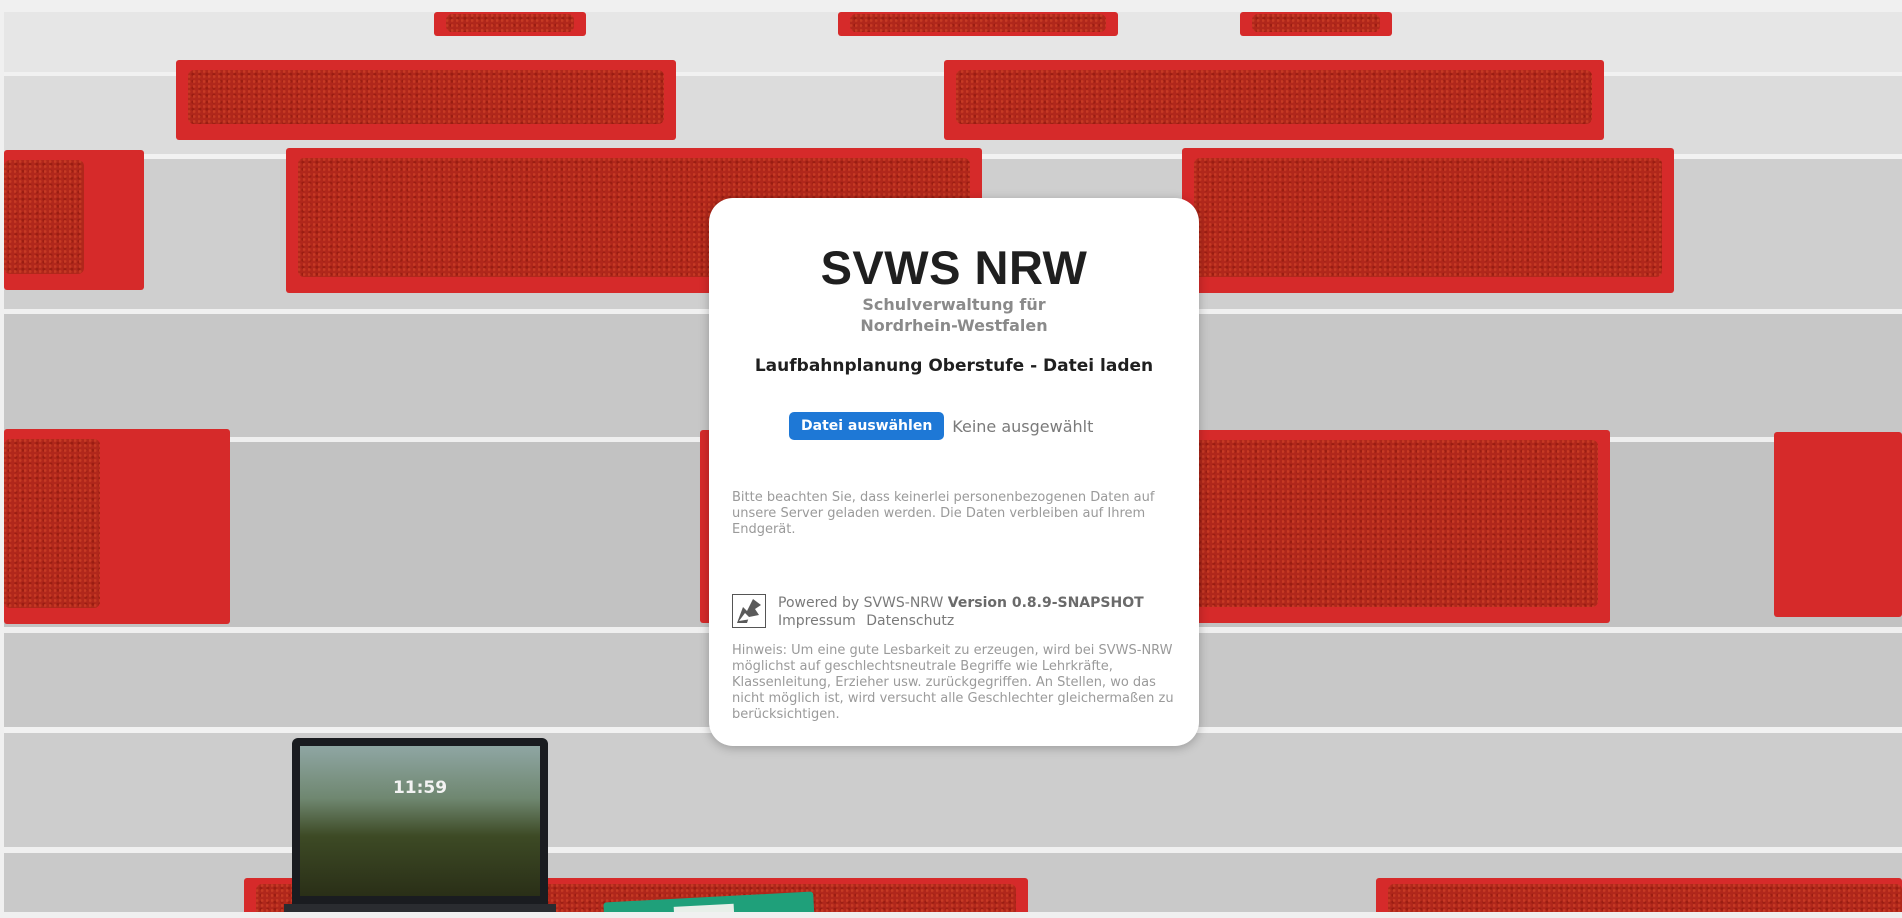  I want to click on file-input: Datei auswählen Keine ausgewählt, so click(941, 426).